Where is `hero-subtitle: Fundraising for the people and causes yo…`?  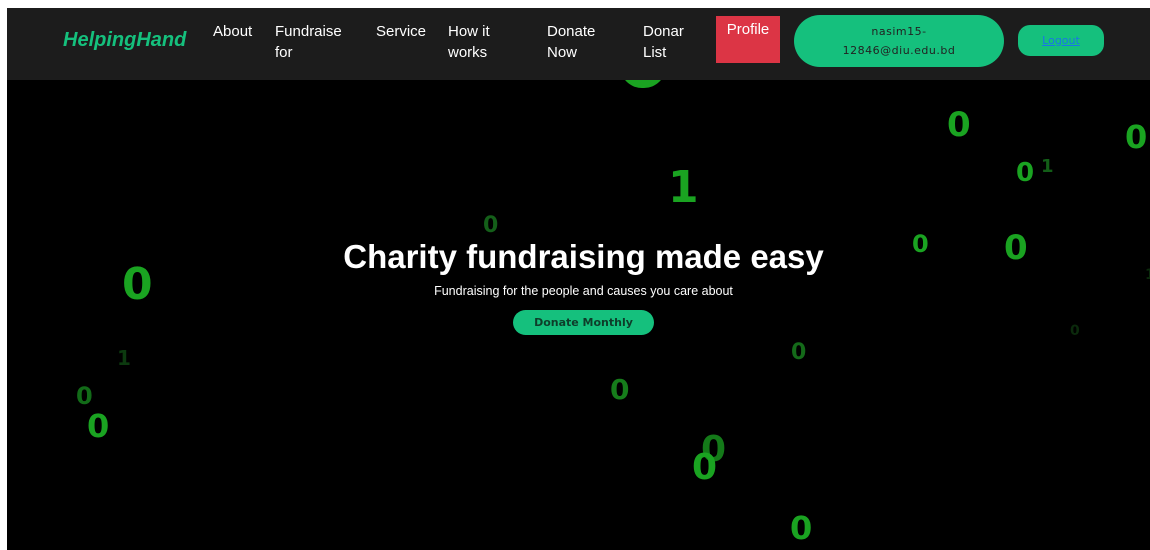 hero-subtitle: Fundraising for the people and causes yo… is located at coordinates (583, 291).